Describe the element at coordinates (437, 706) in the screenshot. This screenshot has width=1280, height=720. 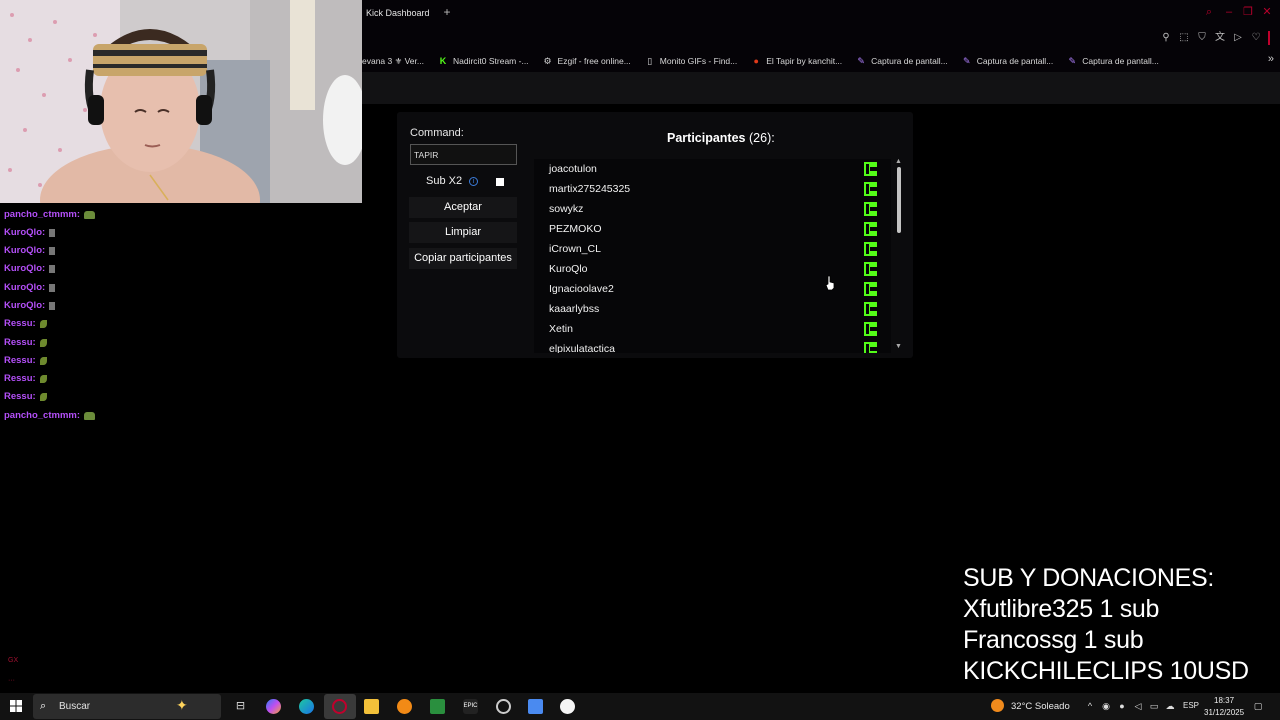
I see `green-app-icon` at that location.